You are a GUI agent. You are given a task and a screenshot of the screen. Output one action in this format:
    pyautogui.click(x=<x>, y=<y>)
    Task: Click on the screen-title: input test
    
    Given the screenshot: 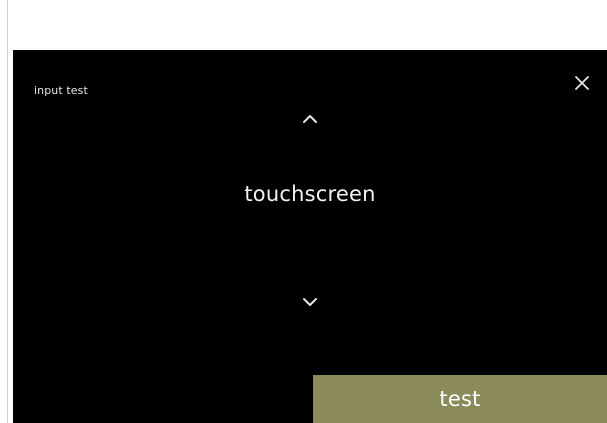 What is the action you would take?
    pyautogui.click(x=61, y=90)
    